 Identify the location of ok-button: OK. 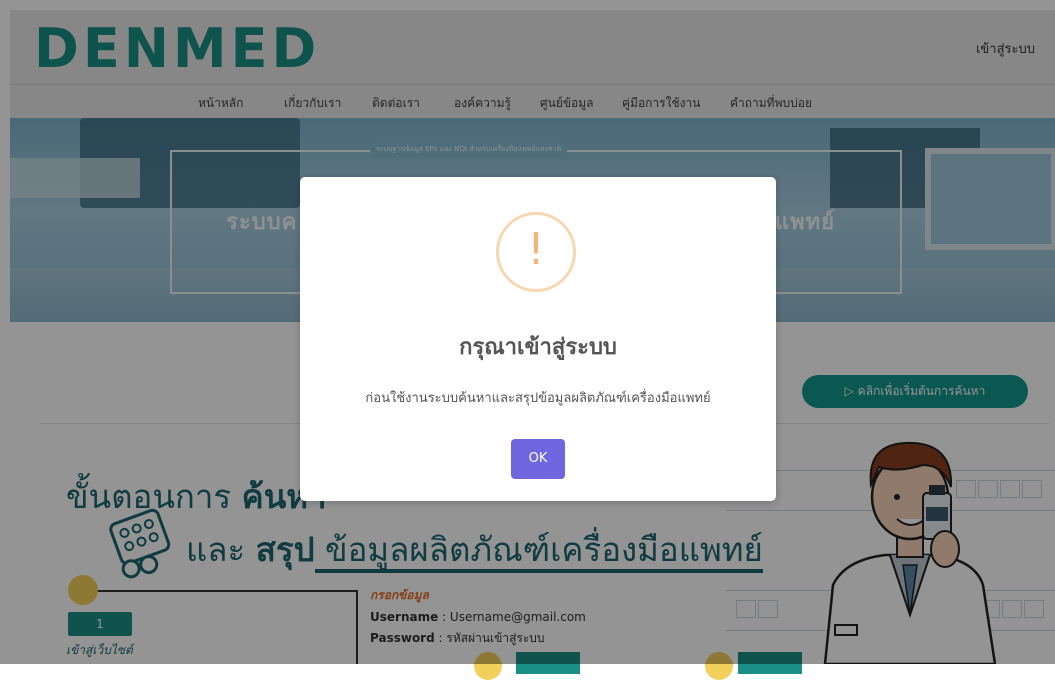
(538, 459).